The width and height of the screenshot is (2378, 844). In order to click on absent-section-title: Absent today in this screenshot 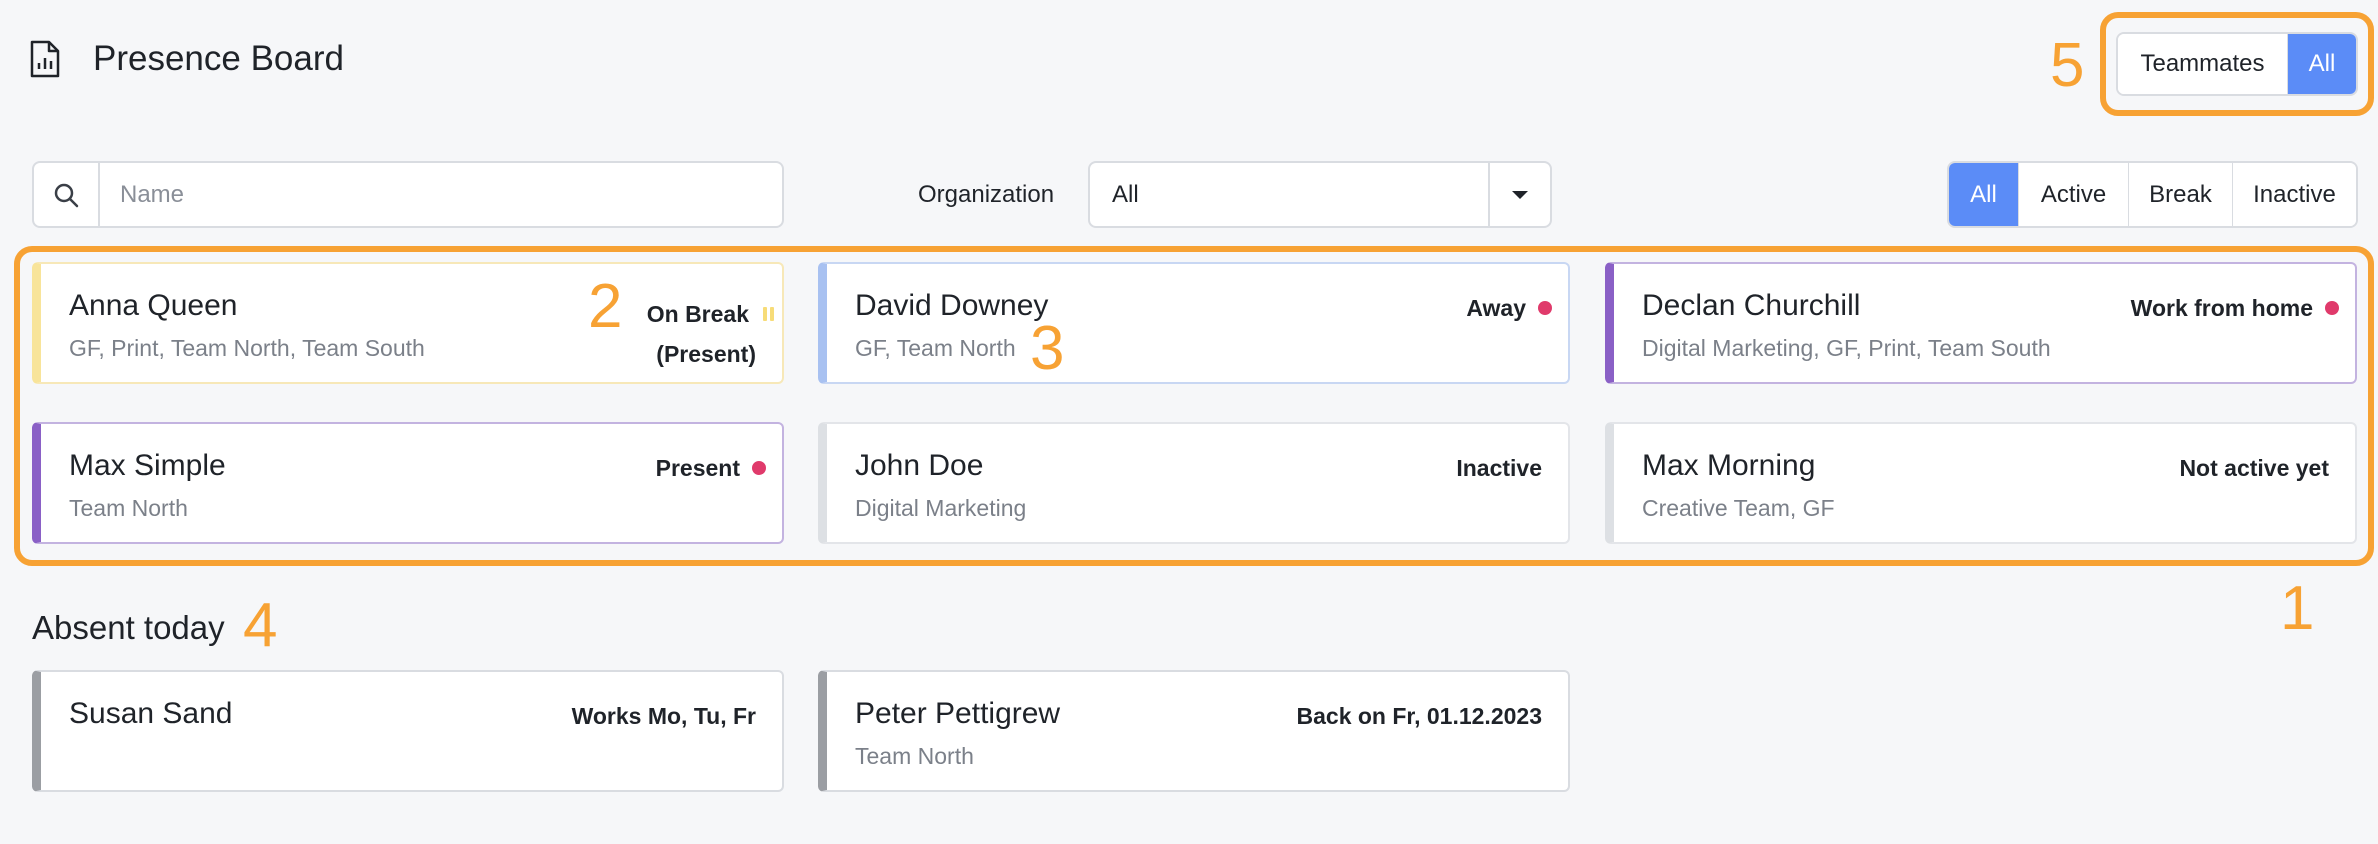, I will do `click(128, 627)`.